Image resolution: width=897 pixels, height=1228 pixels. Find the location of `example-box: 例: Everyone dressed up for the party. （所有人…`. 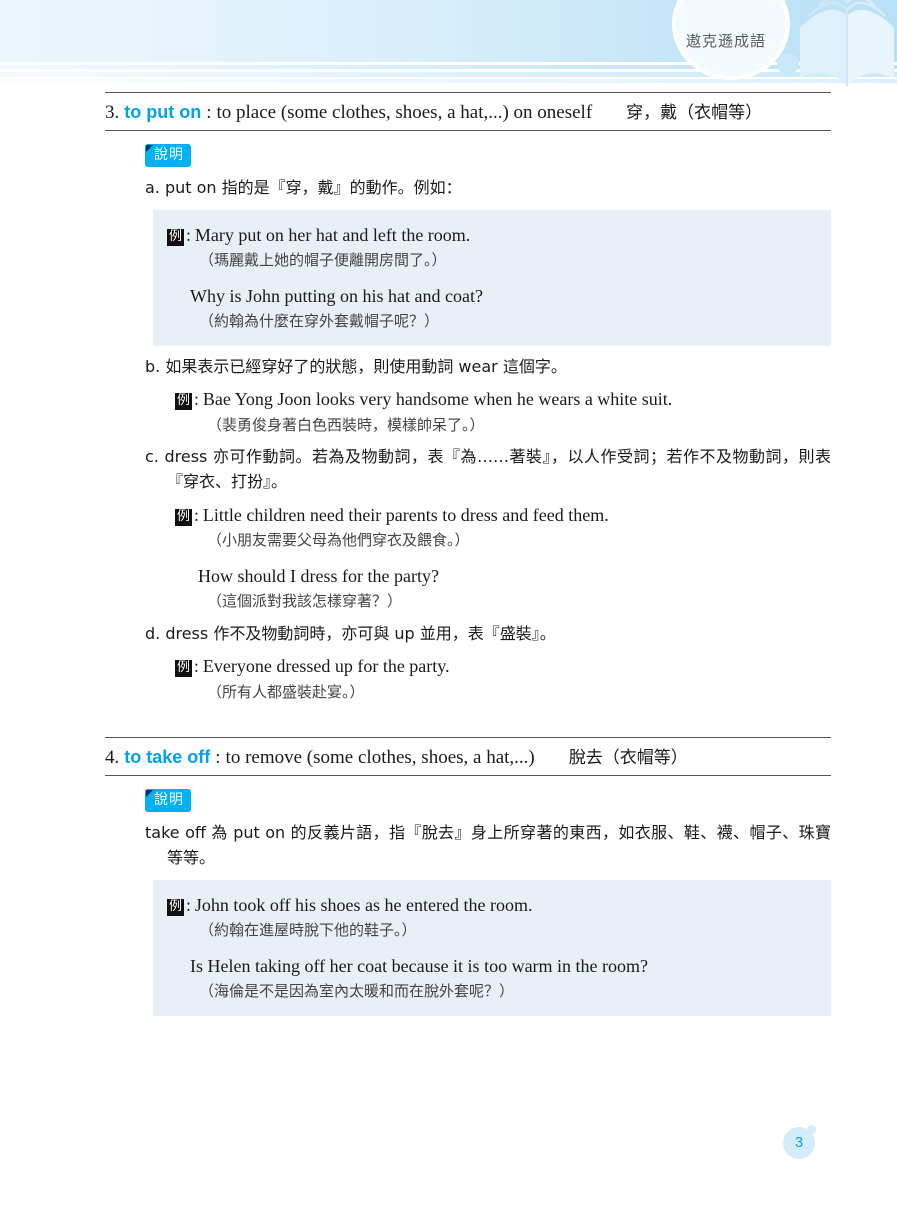

example-box: 例: Everyone dressed up for the party. （所有人… is located at coordinates (503, 678).